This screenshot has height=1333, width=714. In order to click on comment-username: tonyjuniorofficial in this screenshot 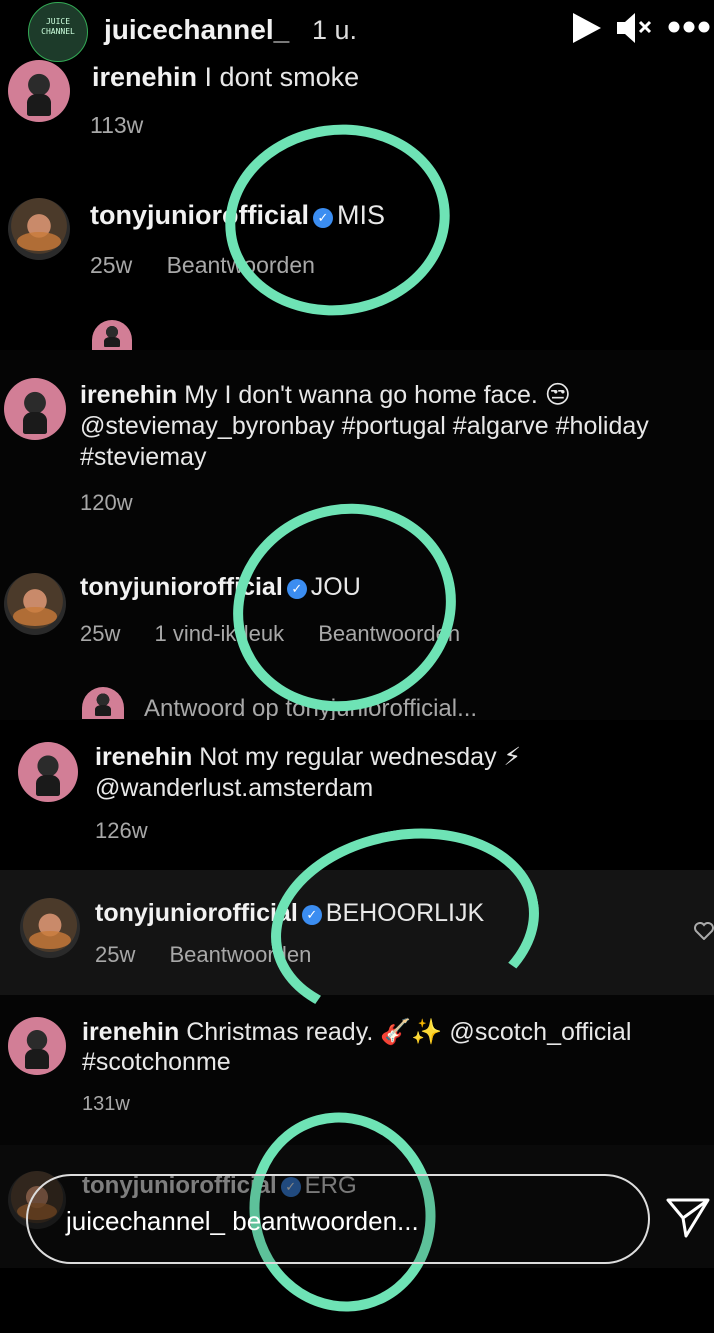, I will do `click(196, 913)`.